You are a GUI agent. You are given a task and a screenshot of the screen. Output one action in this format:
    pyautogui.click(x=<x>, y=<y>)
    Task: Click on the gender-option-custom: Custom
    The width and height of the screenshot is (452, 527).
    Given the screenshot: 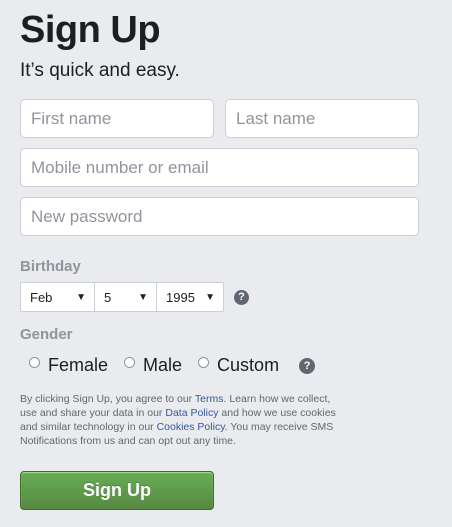 What is the action you would take?
    pyautogui.click(x=238, y=365)
    